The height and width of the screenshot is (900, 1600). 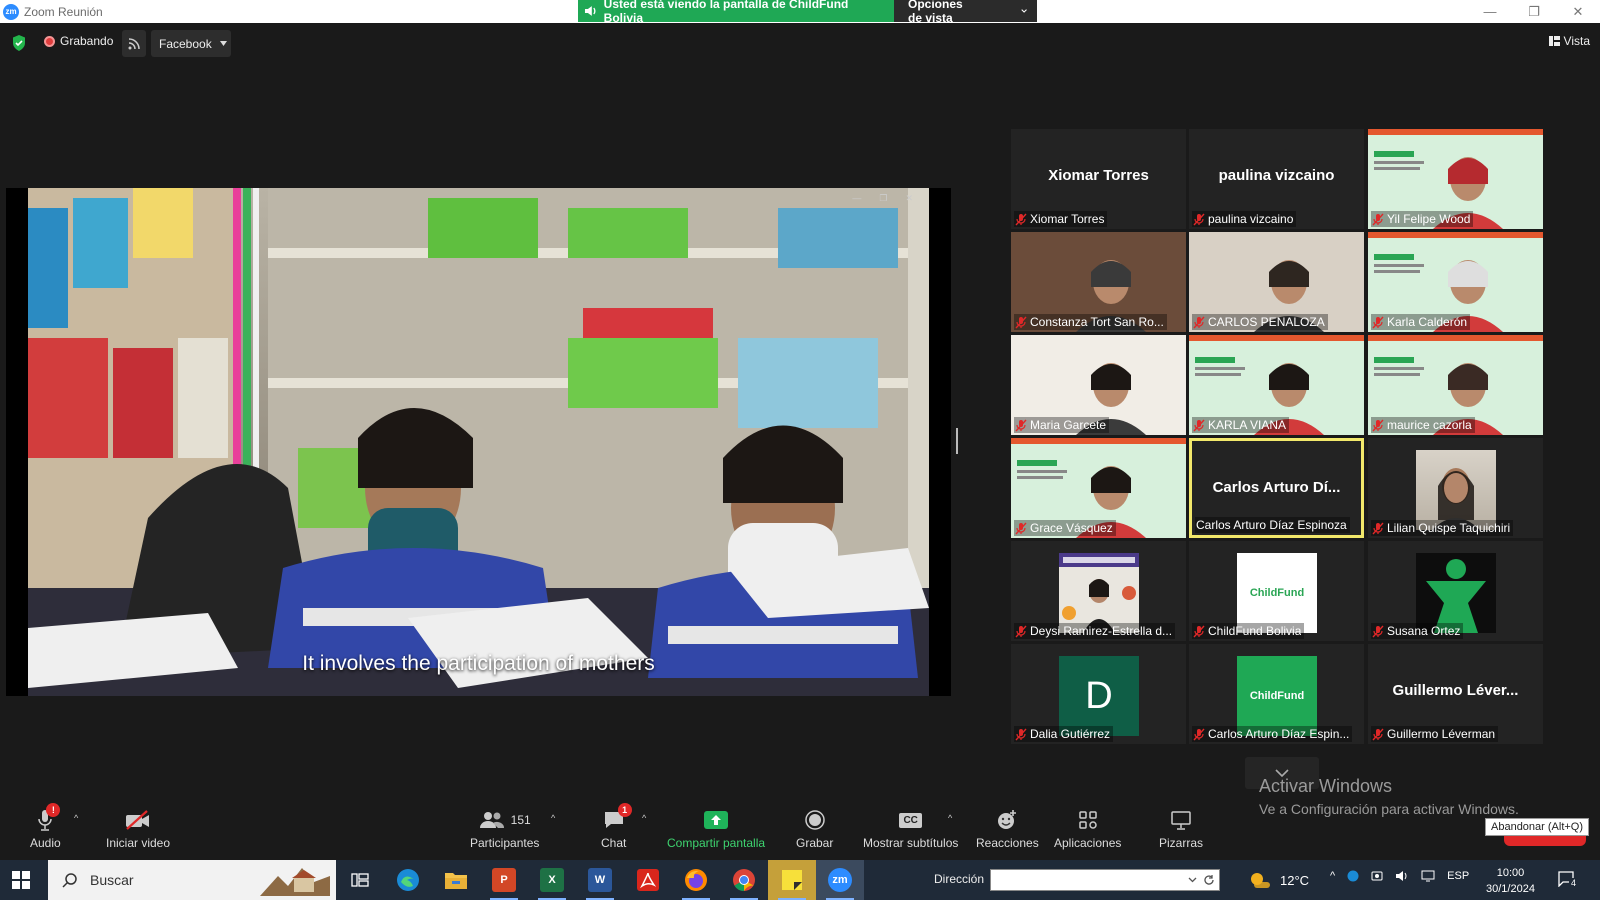 I want to click on taskbar-powerpoint: P, so click(x=504, y=880).